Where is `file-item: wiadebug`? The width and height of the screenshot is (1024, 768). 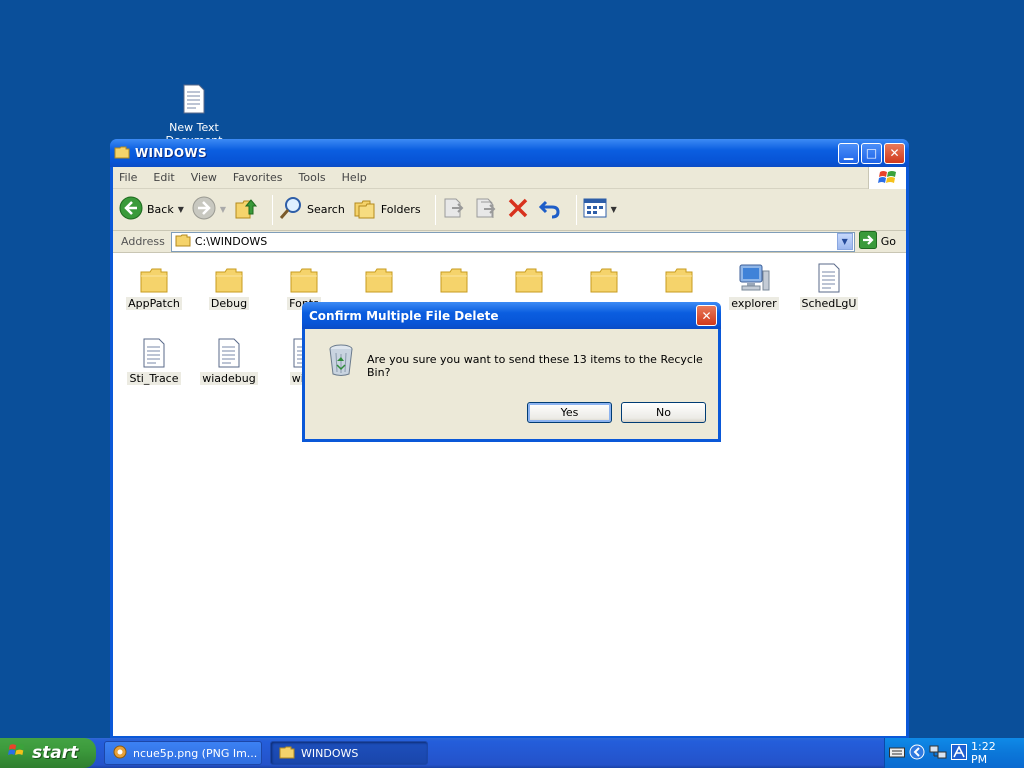
file-item: wiadebug is located at coordinates (229, 360).